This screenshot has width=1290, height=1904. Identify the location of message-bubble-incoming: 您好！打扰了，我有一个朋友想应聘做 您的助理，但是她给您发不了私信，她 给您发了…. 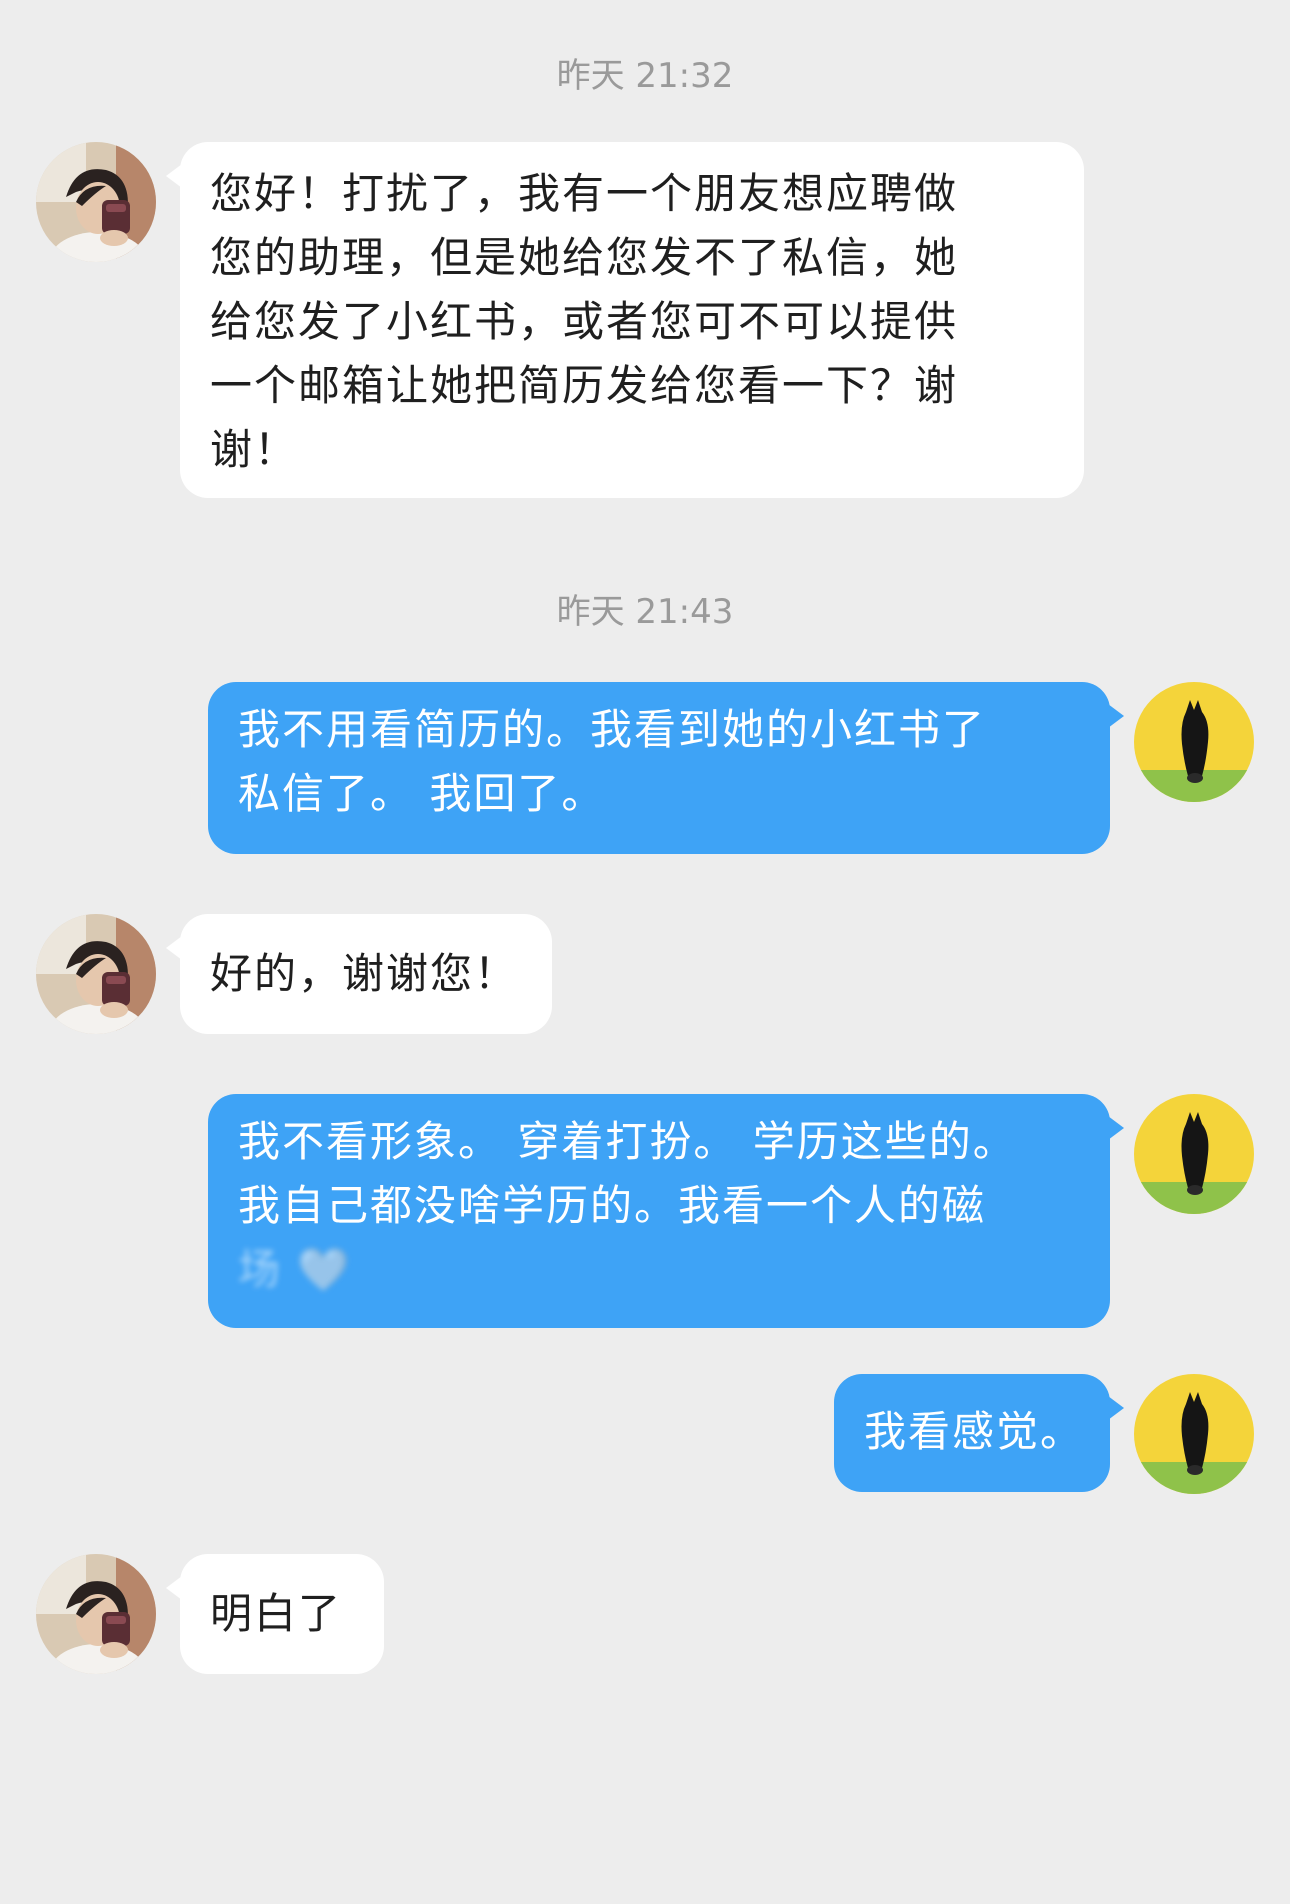
(625, 320).